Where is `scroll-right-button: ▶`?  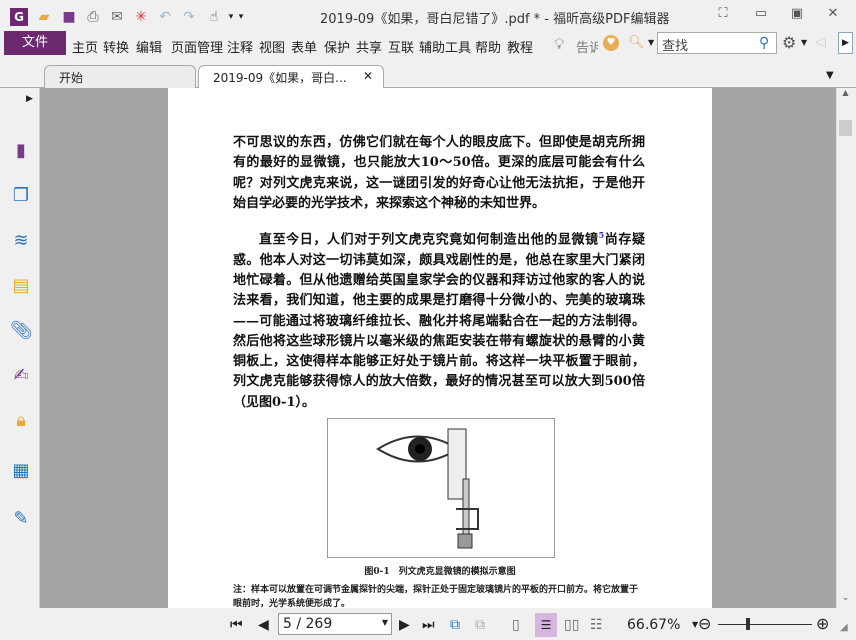
scroll-right-button: ▶ is located at coordinates (845, 43).